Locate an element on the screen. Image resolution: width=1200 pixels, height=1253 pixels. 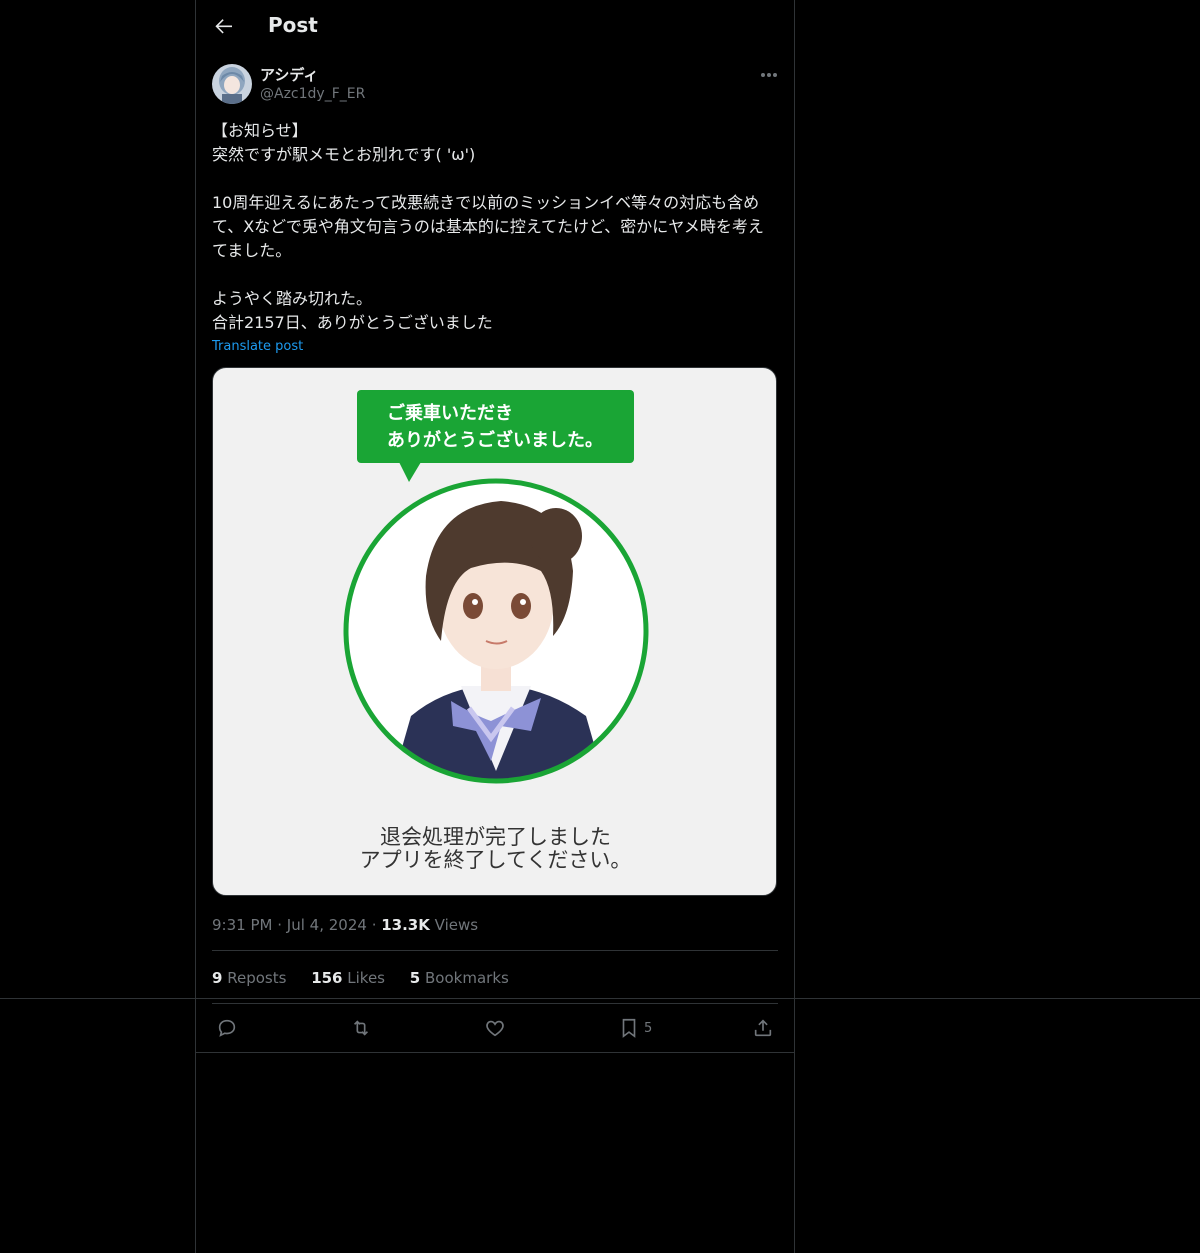
bubble-line-1: ご乗車いただき is located at coordinates (450, 413).